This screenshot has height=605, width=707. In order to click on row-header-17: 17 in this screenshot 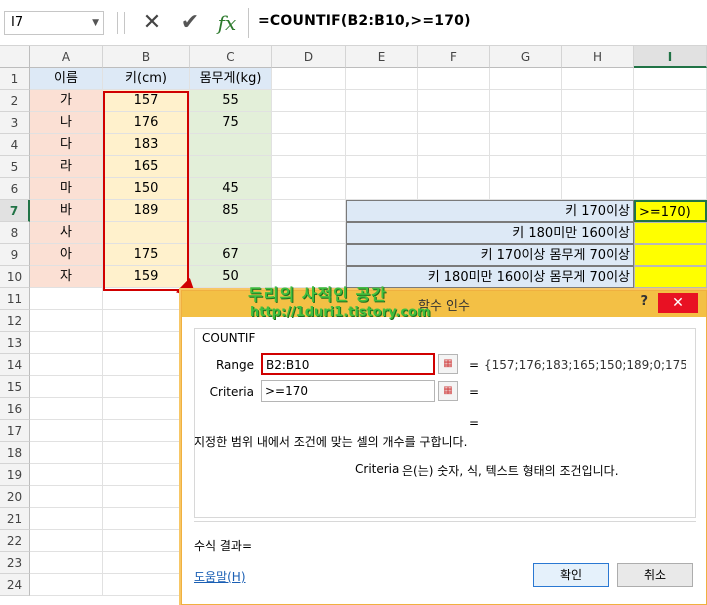, I will do `click(15, 431)`.